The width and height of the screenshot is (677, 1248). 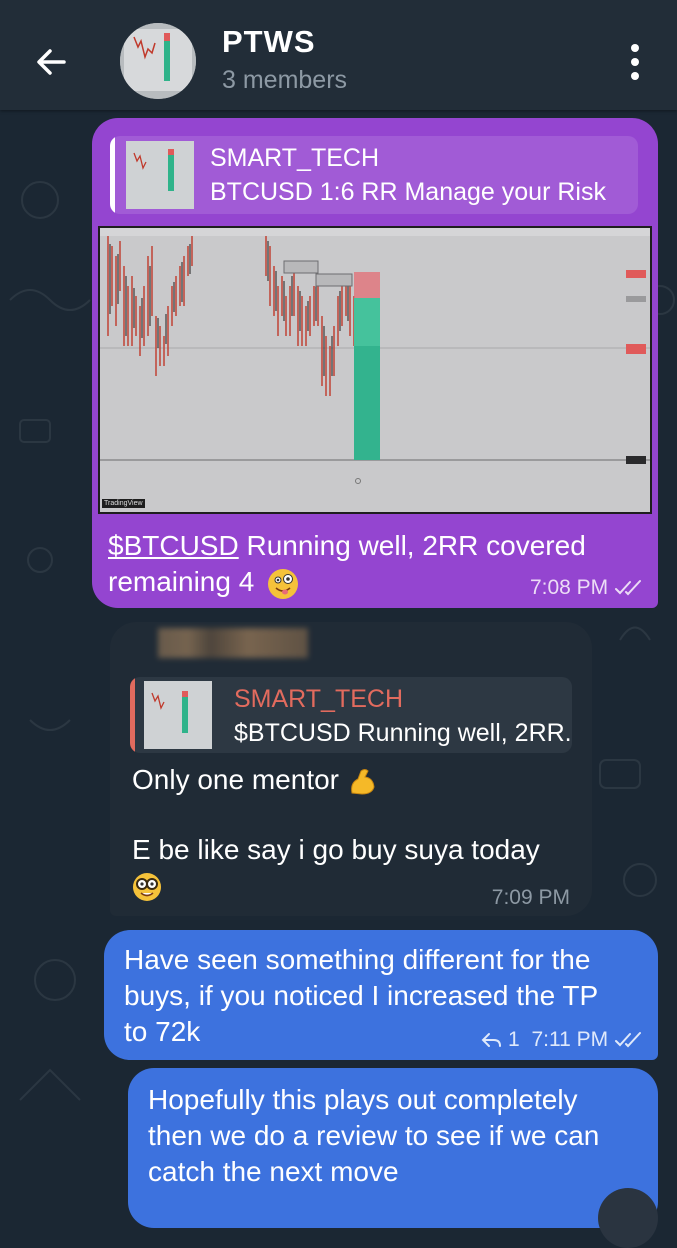 I want to click on more-vert-icon, so click(x=635, y=62).